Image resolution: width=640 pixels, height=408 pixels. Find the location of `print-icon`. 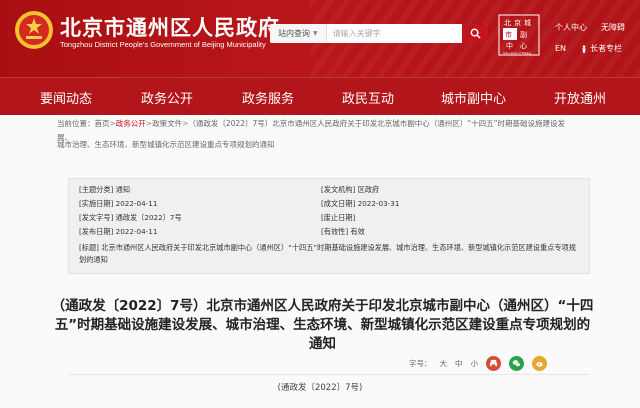

print-icon is located at coordinates (493, 363).